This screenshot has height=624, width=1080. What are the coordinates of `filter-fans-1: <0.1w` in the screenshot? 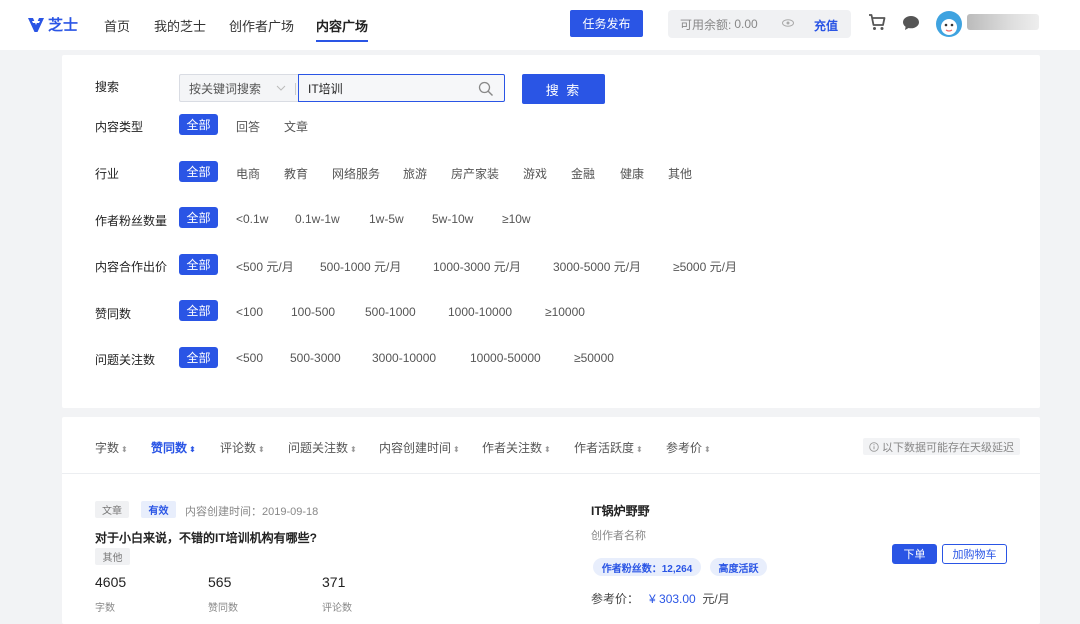 It's located at (252, 219).